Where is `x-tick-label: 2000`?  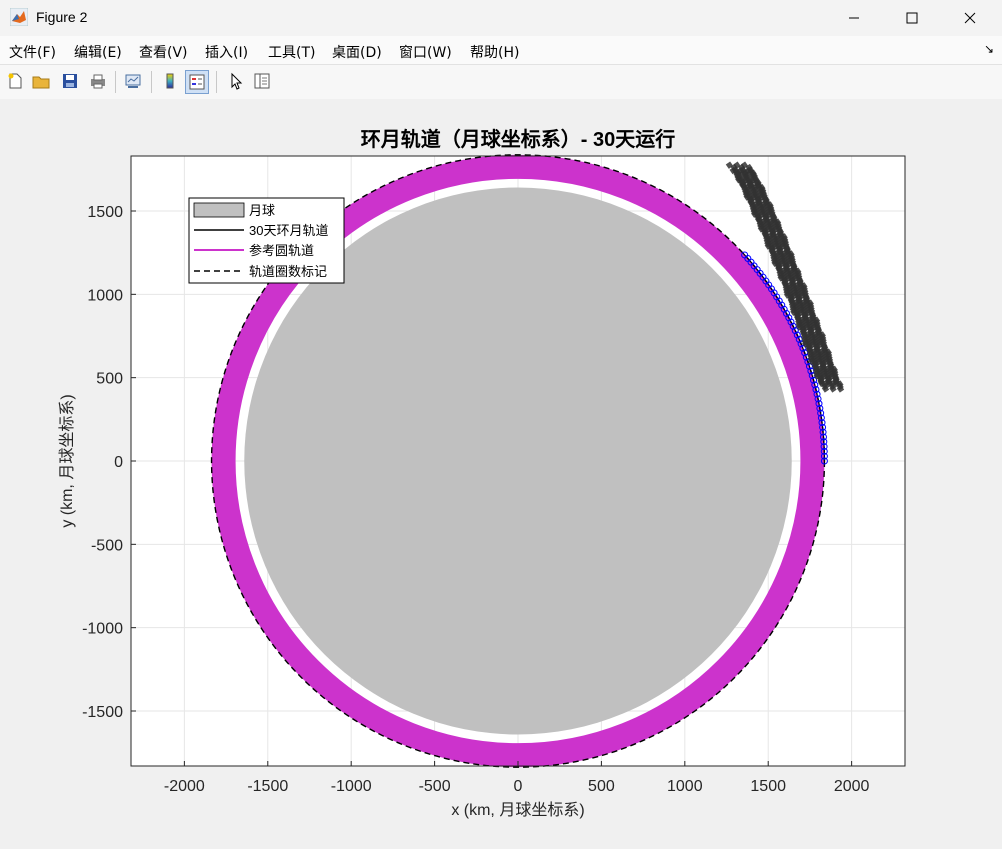
x-tick-label: 2000 is located at coordinates (852, 786).